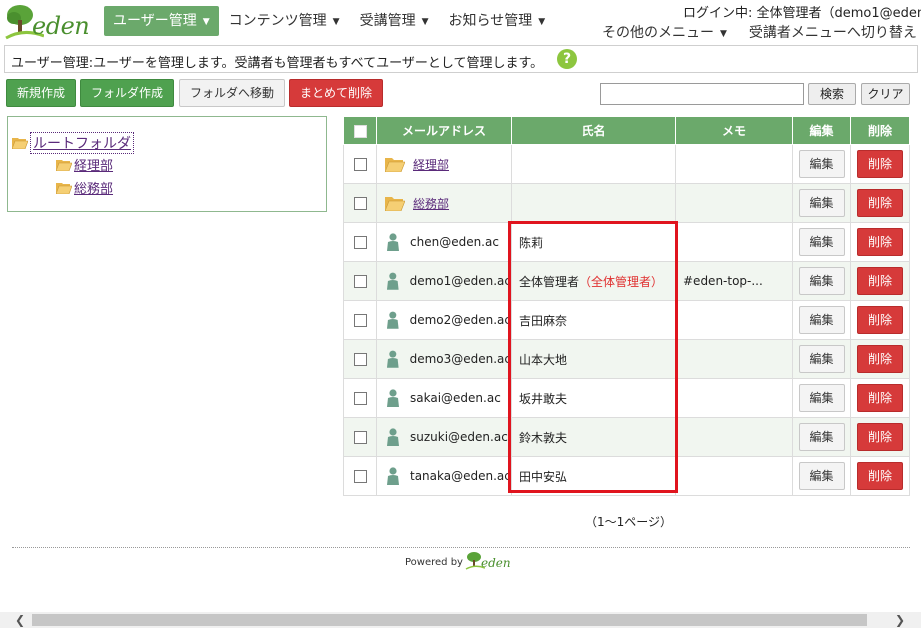 This screenshot has width=921, height=628. Describe the element at coordinates (93, 164) in the screenshot. I see `tree-link-accounting: 経理部` at that location.